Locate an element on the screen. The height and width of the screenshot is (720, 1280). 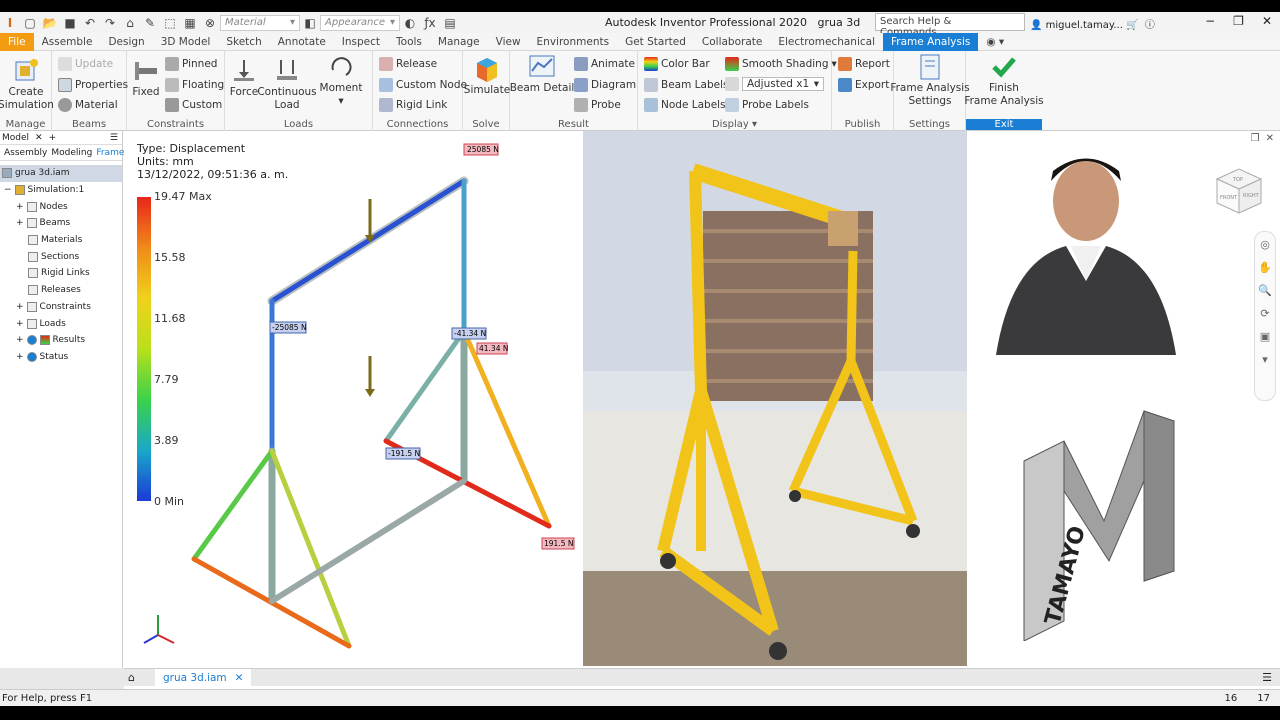
cart-icon: 🛒 is located at coordinates (1132, 25).